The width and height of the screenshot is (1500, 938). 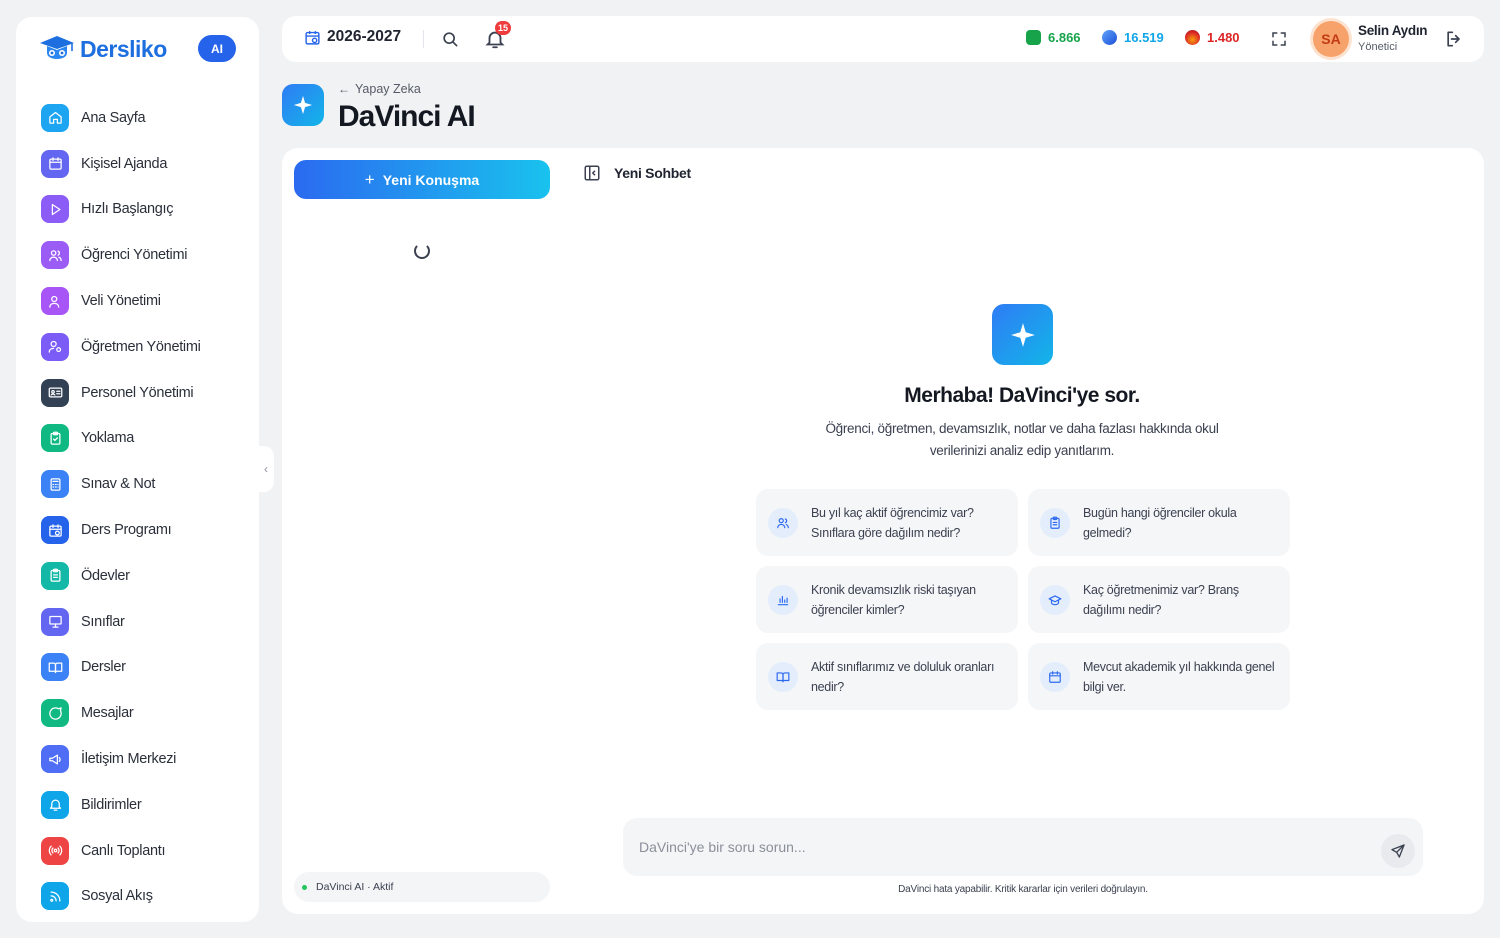 What do you see at coordinates (118, 484) in the screenshot?
I see `sidebar-item-label: Sınav & Not` at bounding box center [118, 484].